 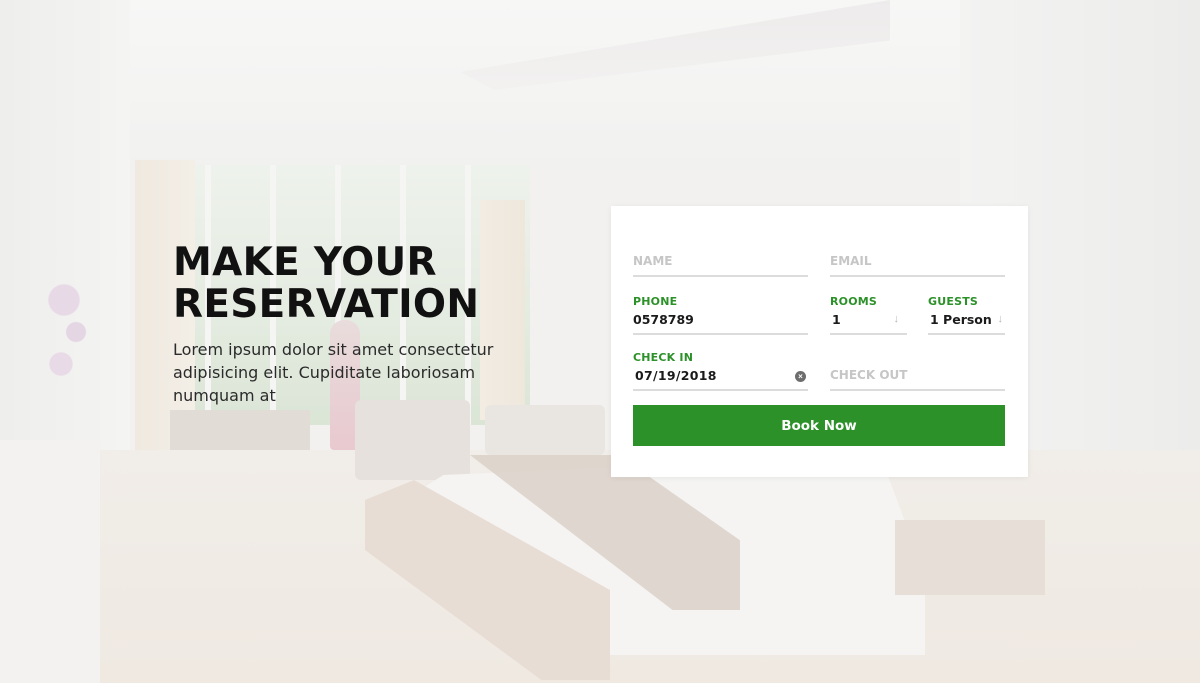 I want to click on email-field: EMAIL, so click(x=917, y=265).